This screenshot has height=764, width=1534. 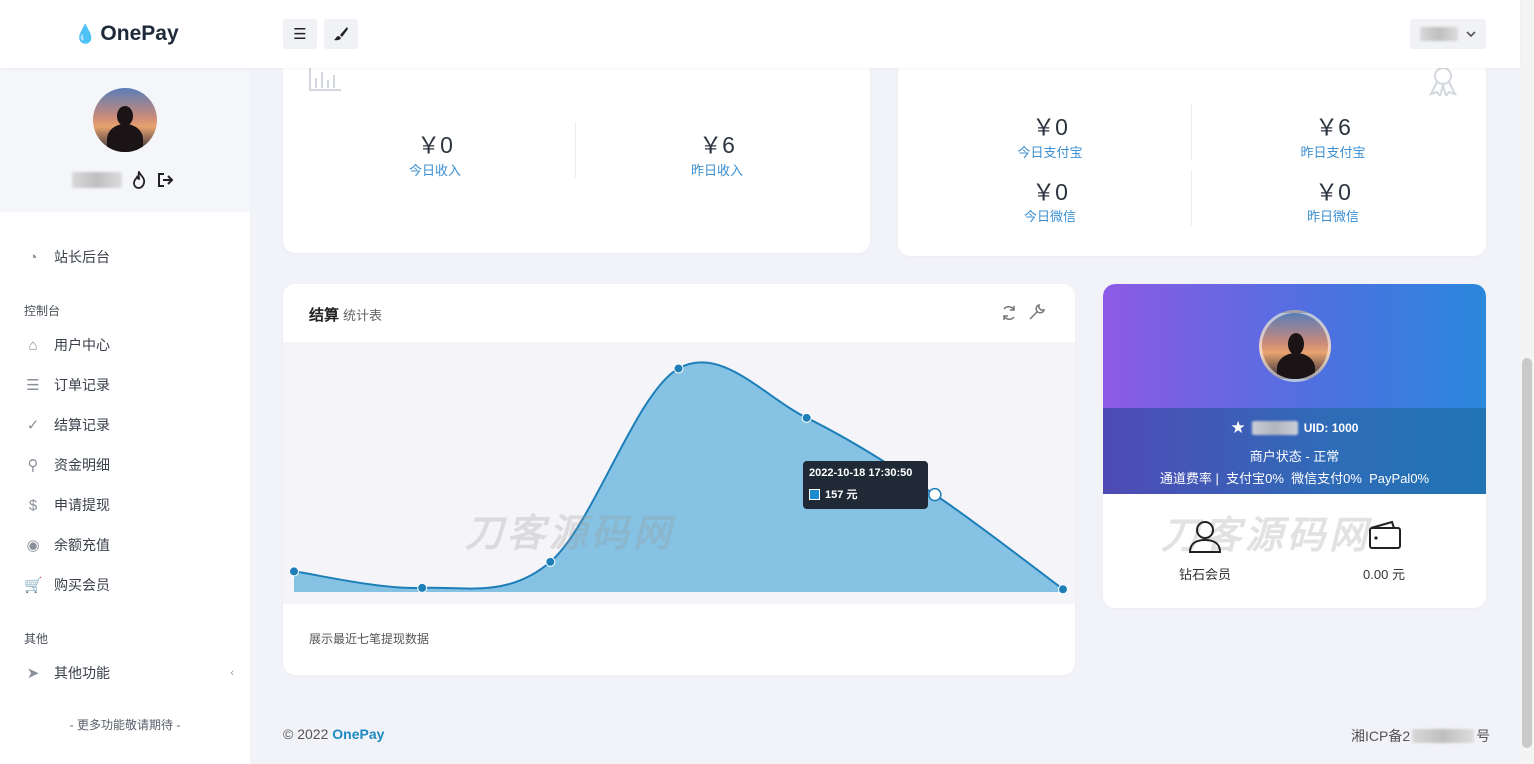 I want to click on wrench-icon, so click(x=1037, y=312).